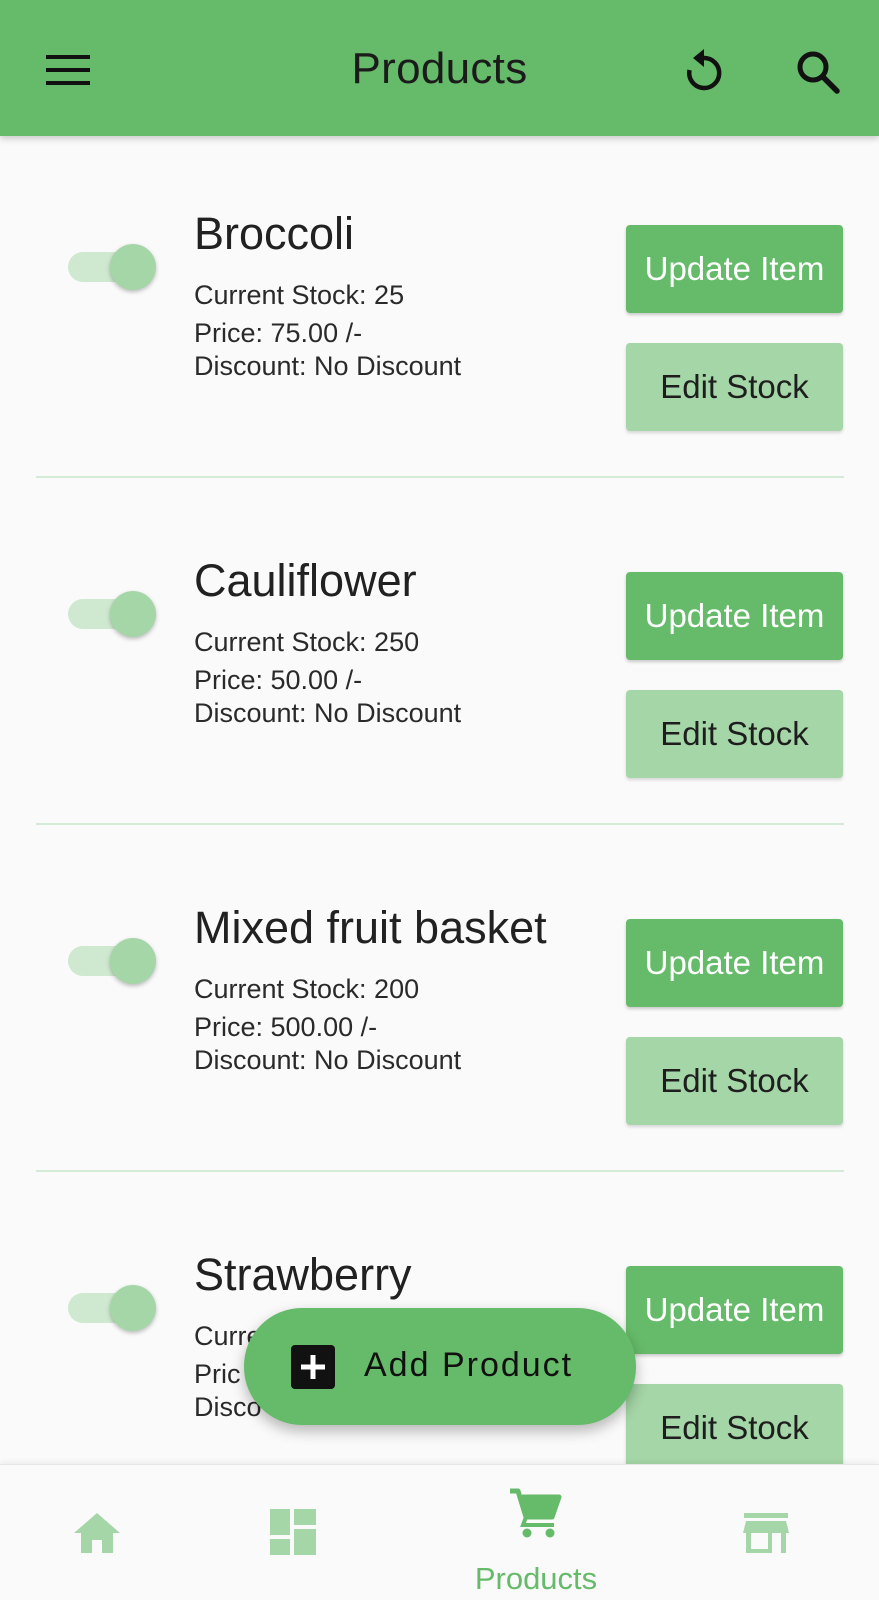 The height and width of the screenshot is (1600, 879). I want to click on nav-label-products: Products, so click(536, 1578).